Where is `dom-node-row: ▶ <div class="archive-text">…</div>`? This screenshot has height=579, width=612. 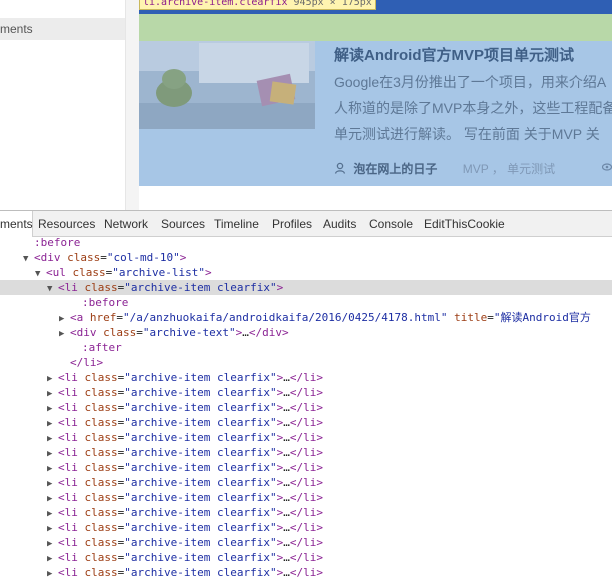
dom-node-row: ▶ <div class="archive-text">…</div> is located at coordinates (306, 332).